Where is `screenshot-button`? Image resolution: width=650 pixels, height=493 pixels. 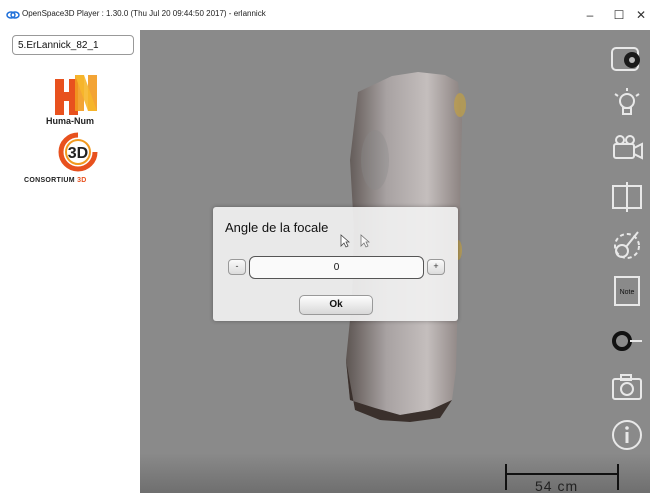 screenshot-button is located at coordinates (627, 387).